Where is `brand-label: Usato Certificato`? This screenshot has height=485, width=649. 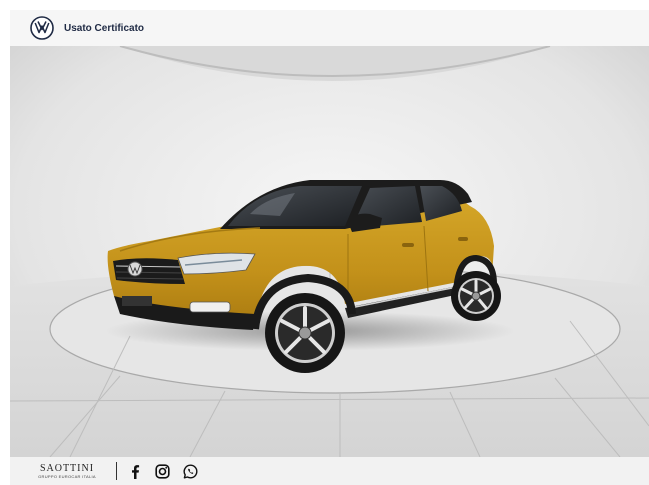 brand-label: Usato Certificato is located at coordinates (104, 28).